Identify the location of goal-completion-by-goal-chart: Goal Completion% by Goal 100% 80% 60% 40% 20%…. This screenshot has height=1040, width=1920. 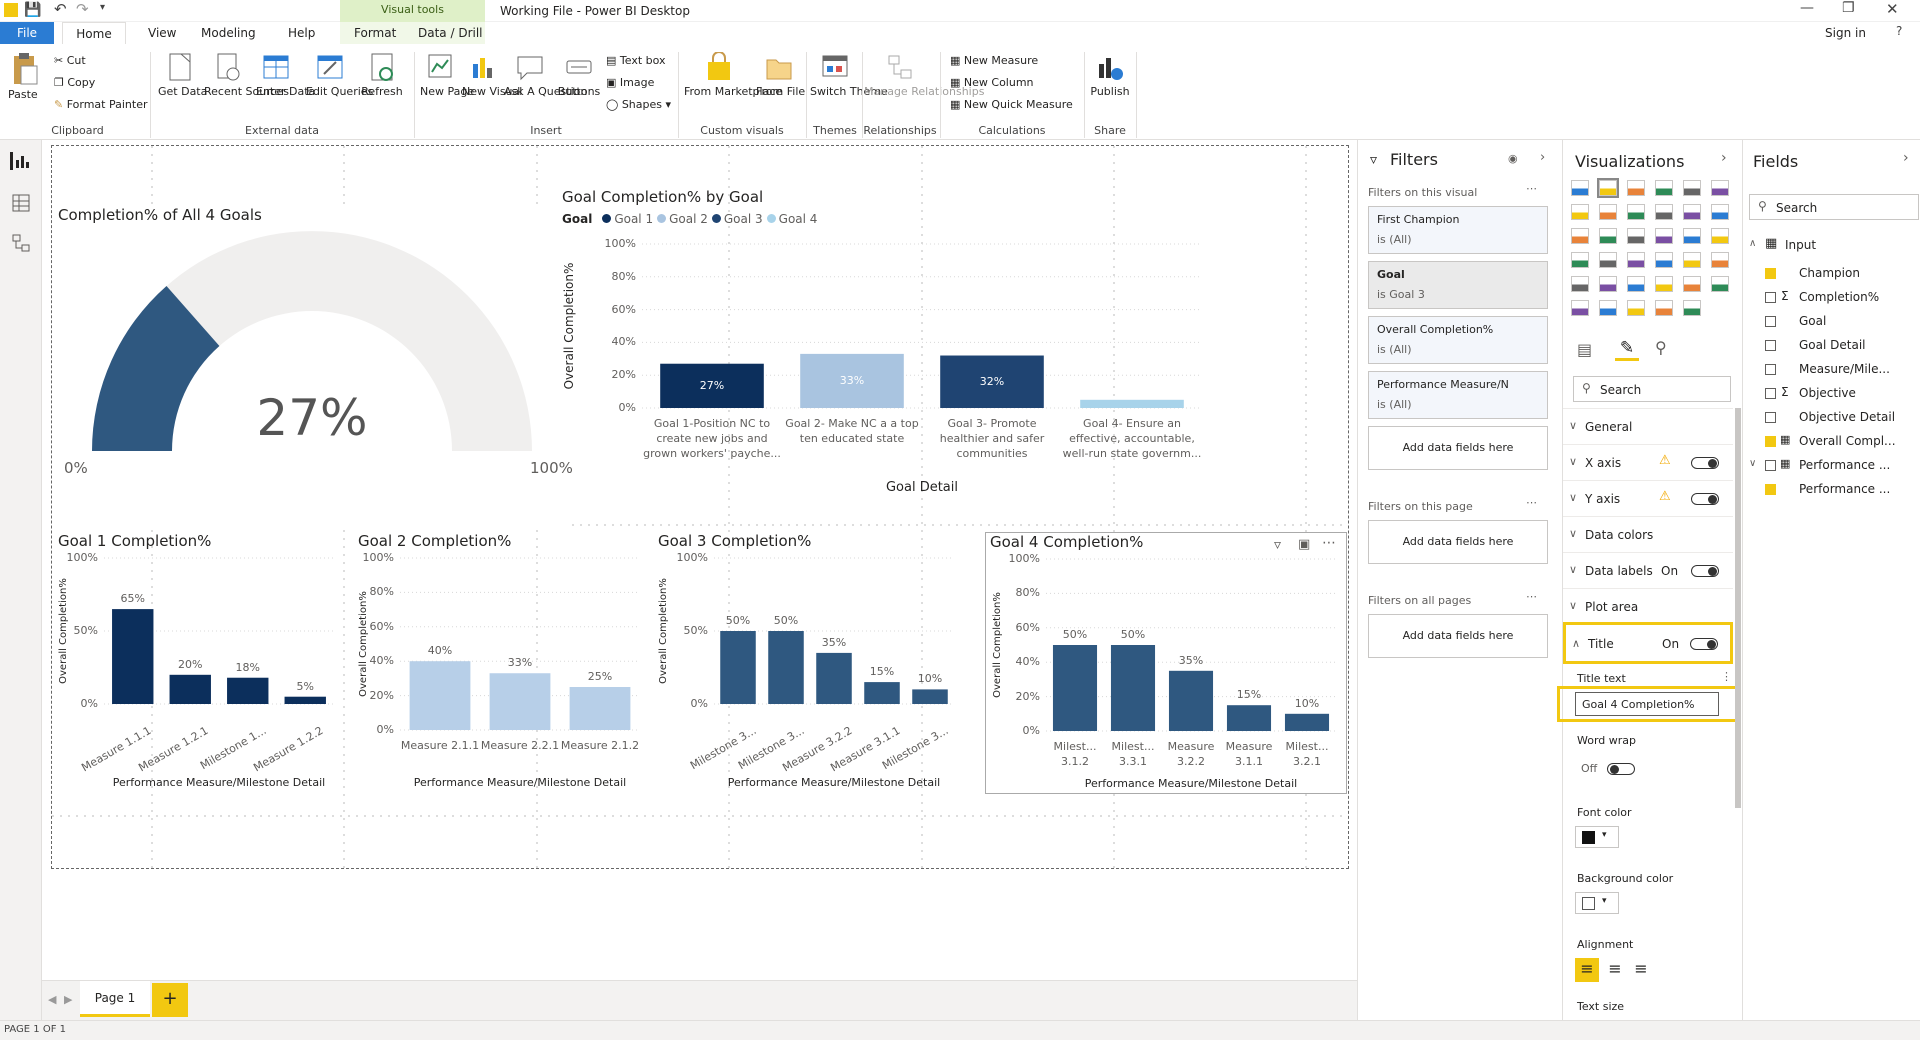
(952, 358).